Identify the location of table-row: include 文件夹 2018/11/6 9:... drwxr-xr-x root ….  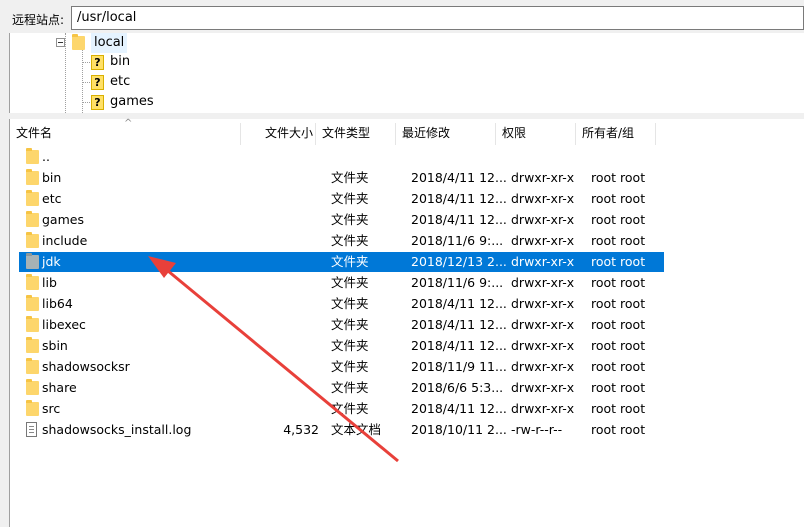
(341, 241).